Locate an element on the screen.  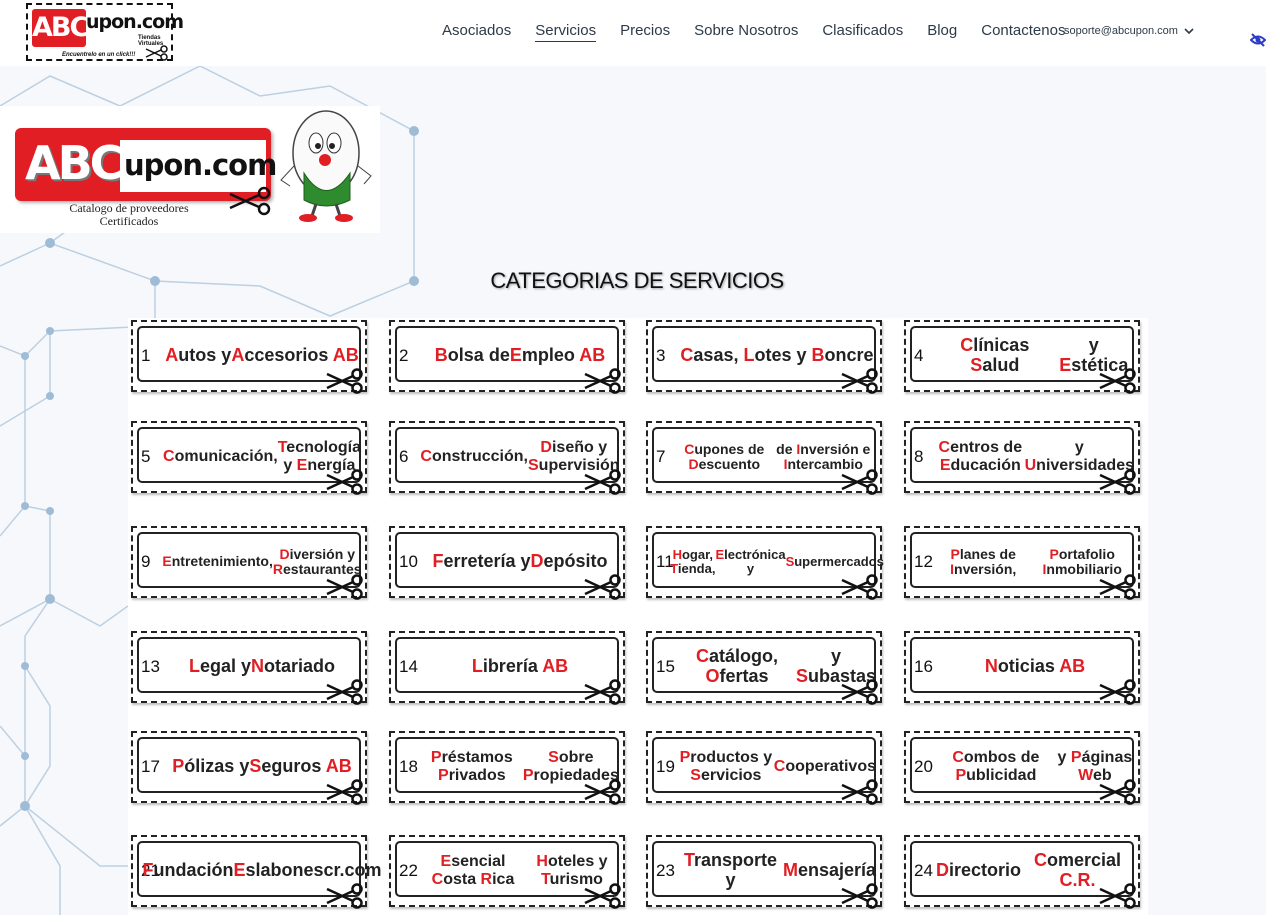
category-coupon-17: 17 Pólizas y Seguros AB is located at coordinates (249, 768).